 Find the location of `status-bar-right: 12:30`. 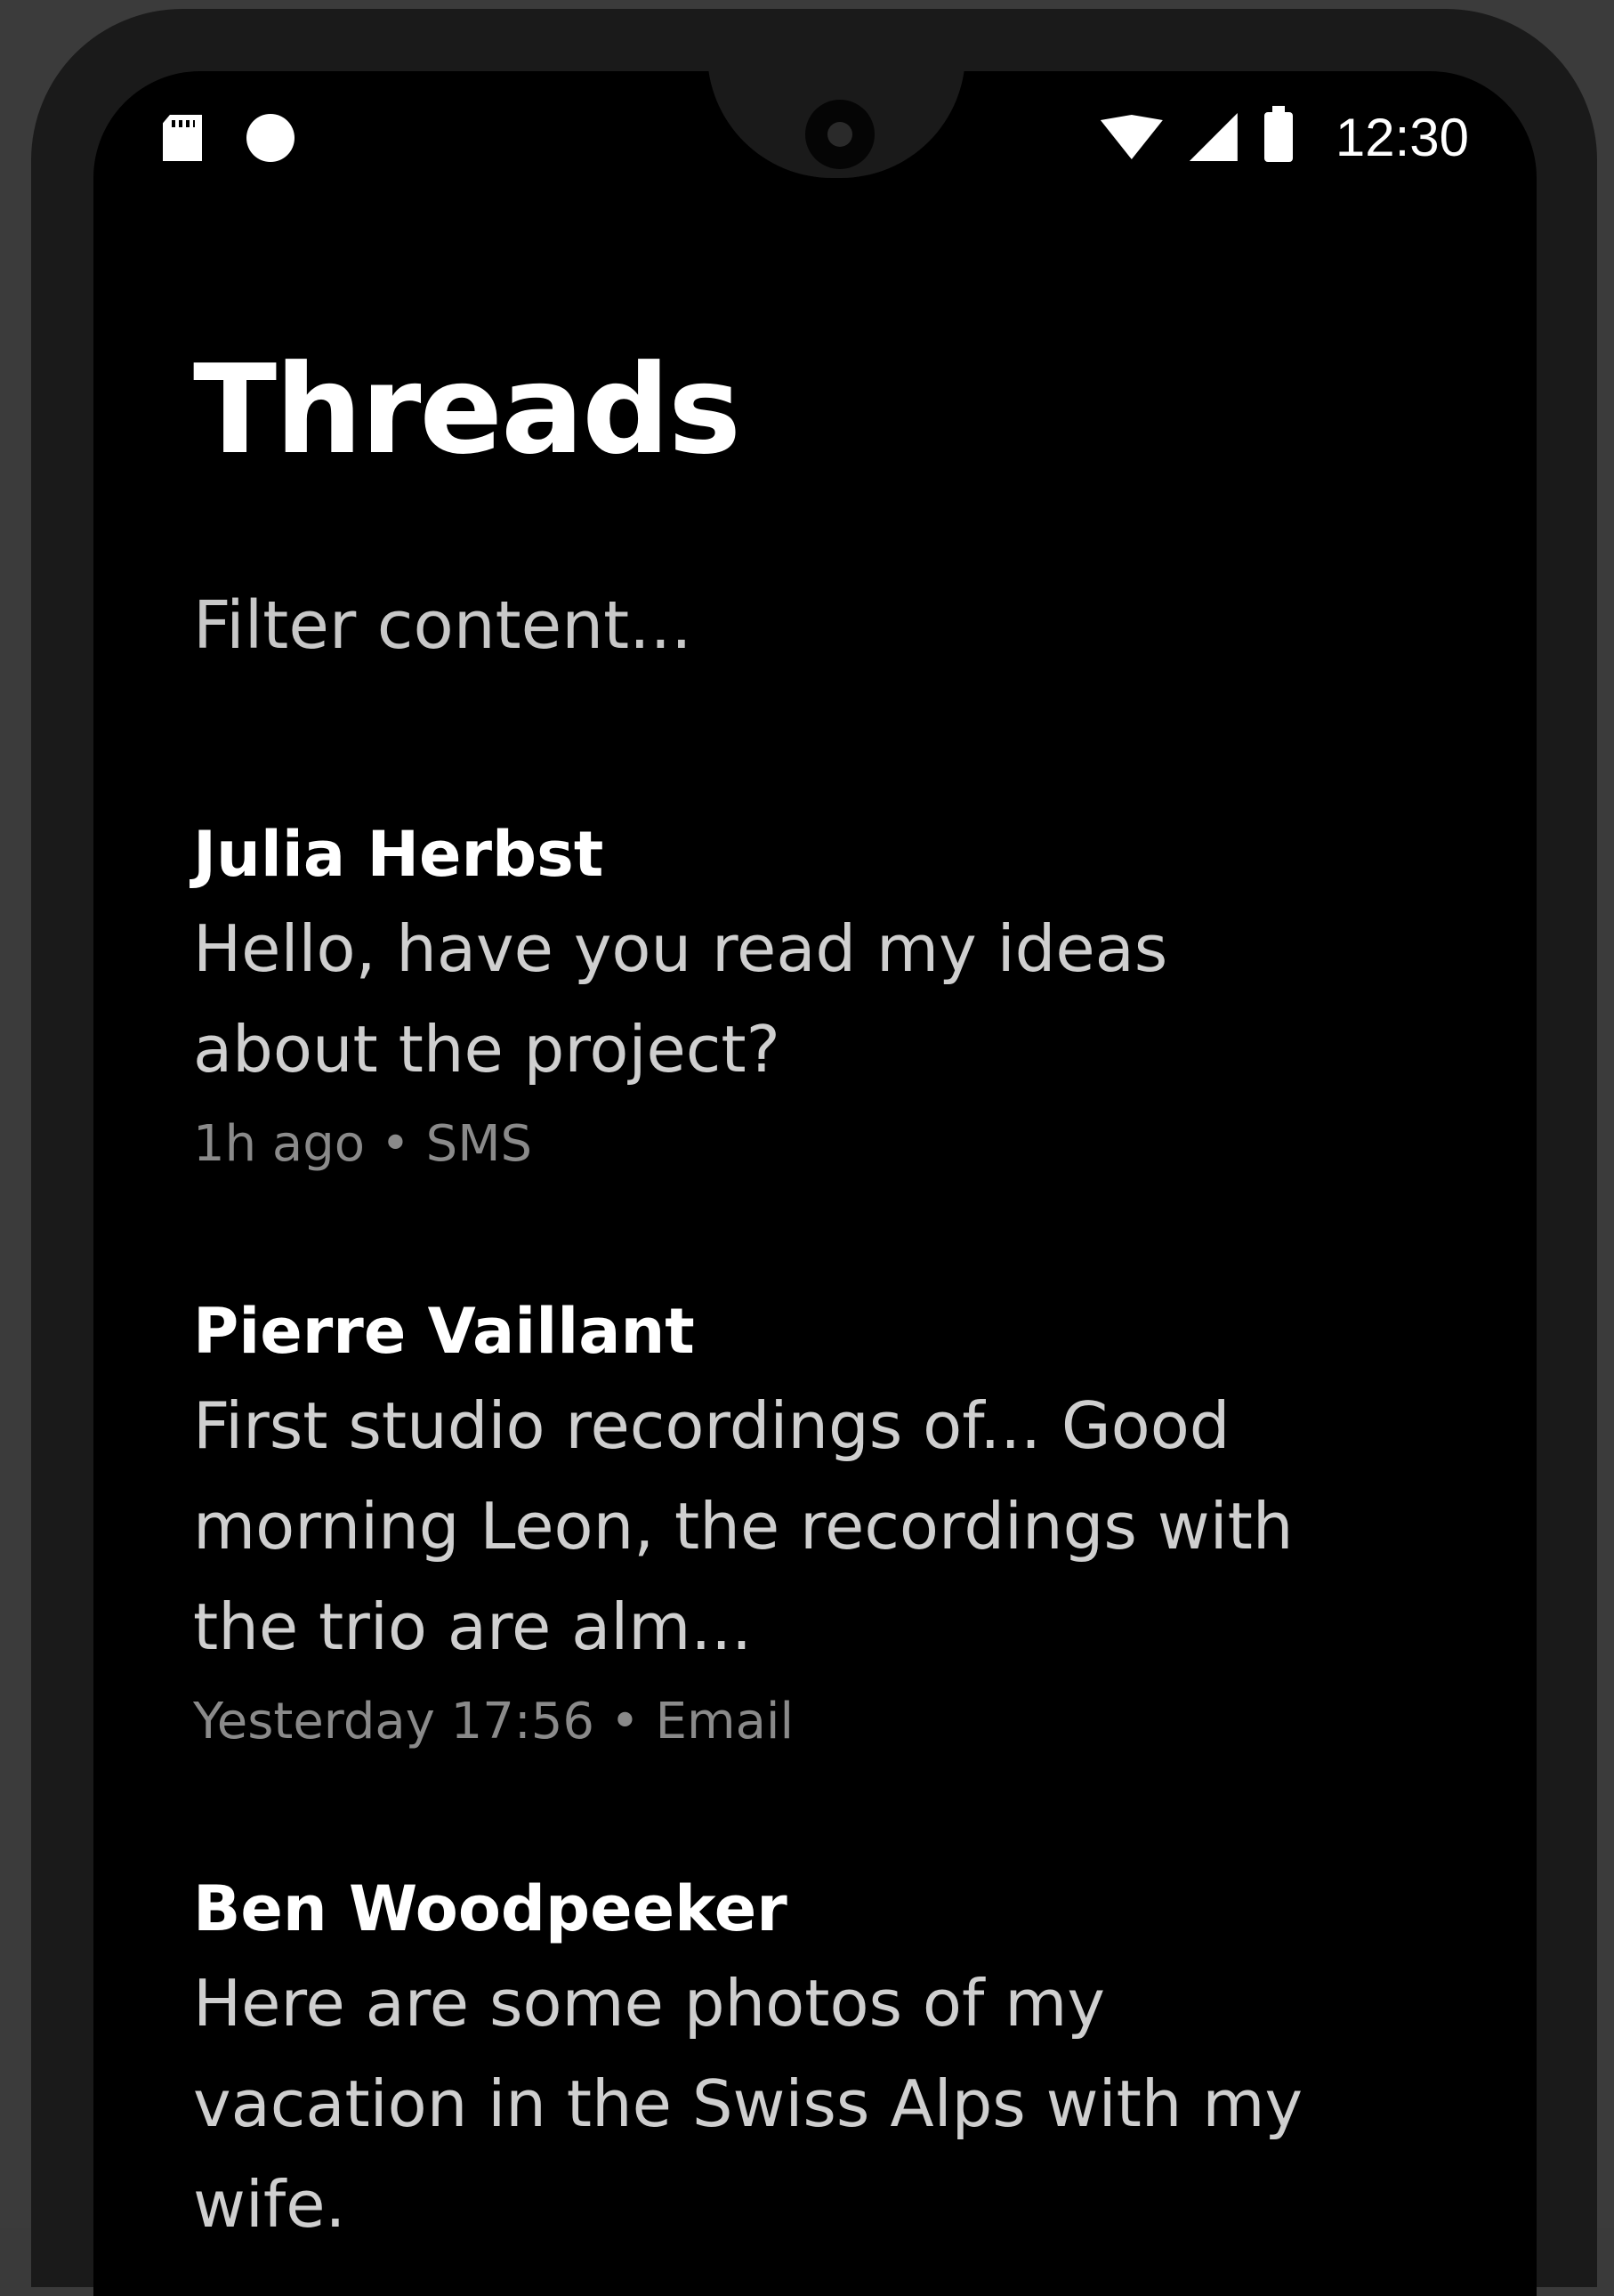

status-bar-right: 12:30 is located at coordinates (1284, 137).